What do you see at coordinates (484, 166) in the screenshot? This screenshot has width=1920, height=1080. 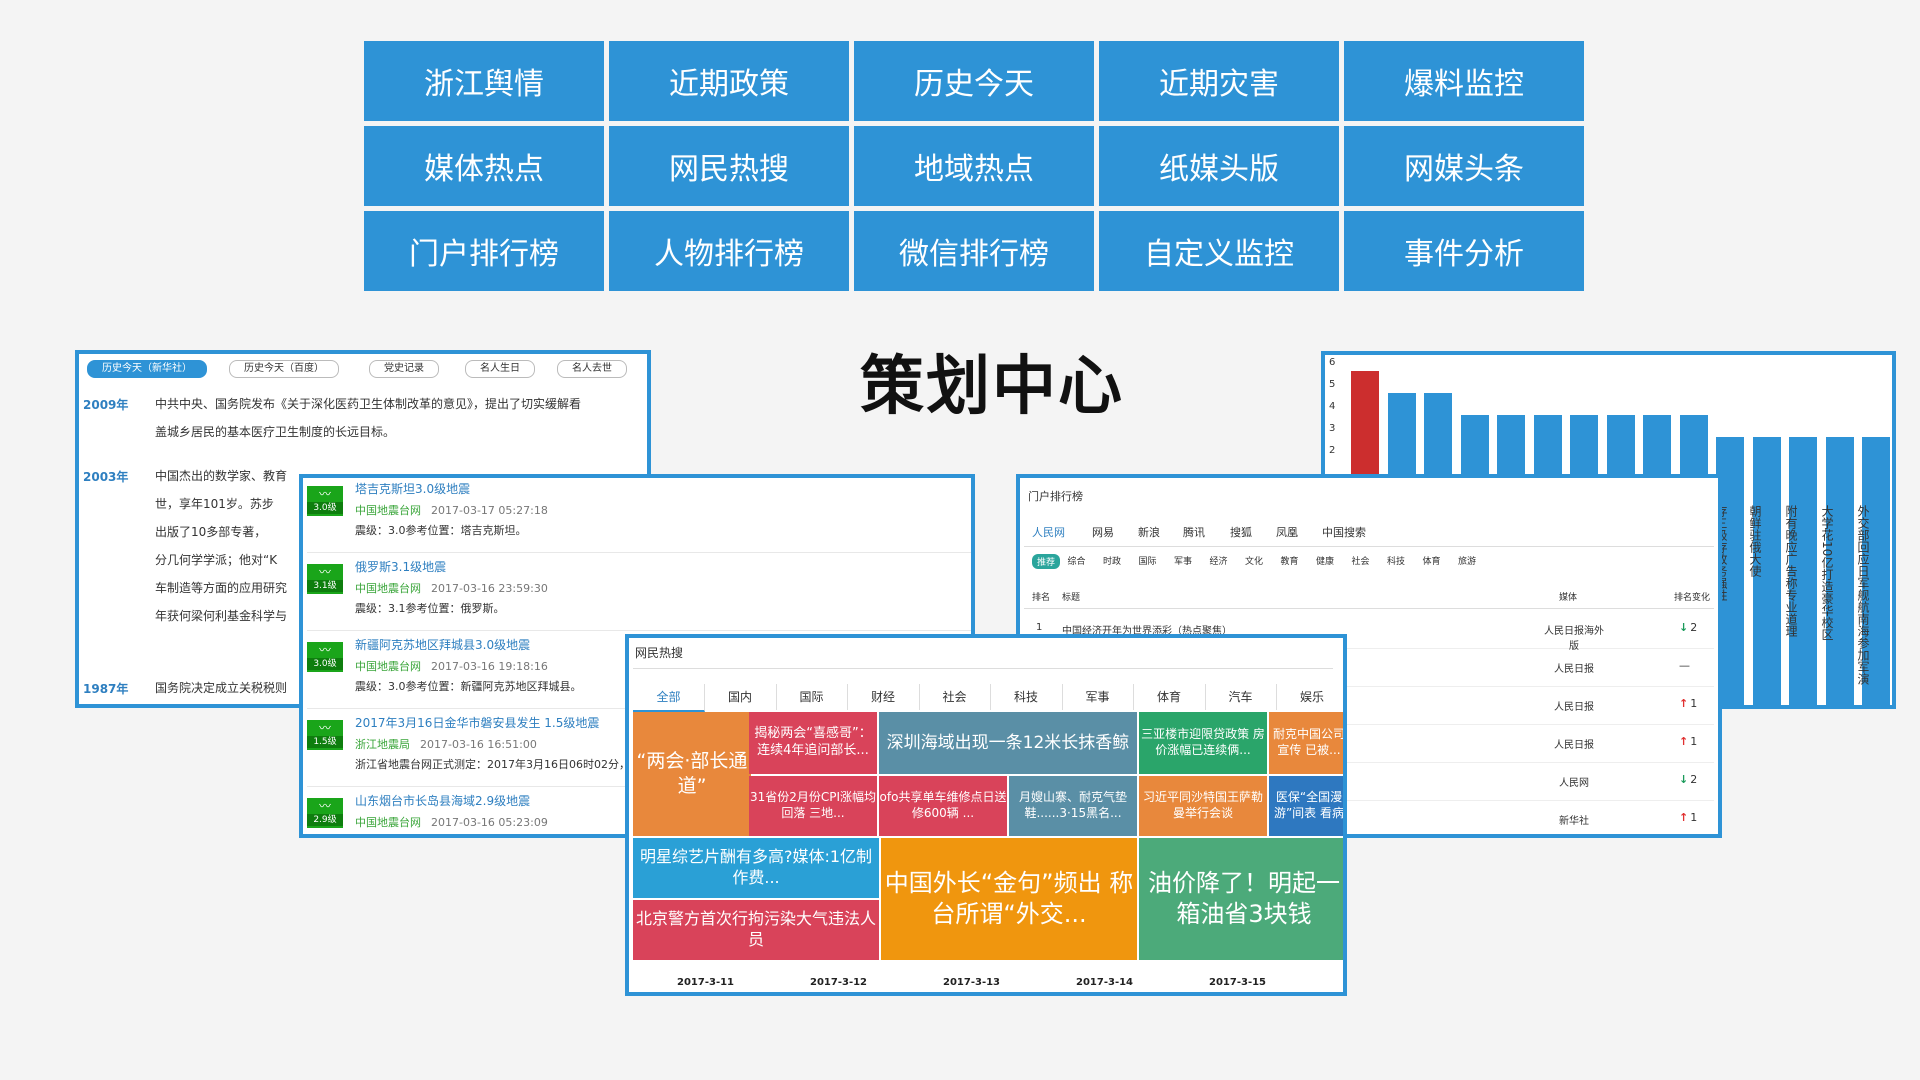 I see `feature-tile: 媒体热点` at bounding box center [484, 166].